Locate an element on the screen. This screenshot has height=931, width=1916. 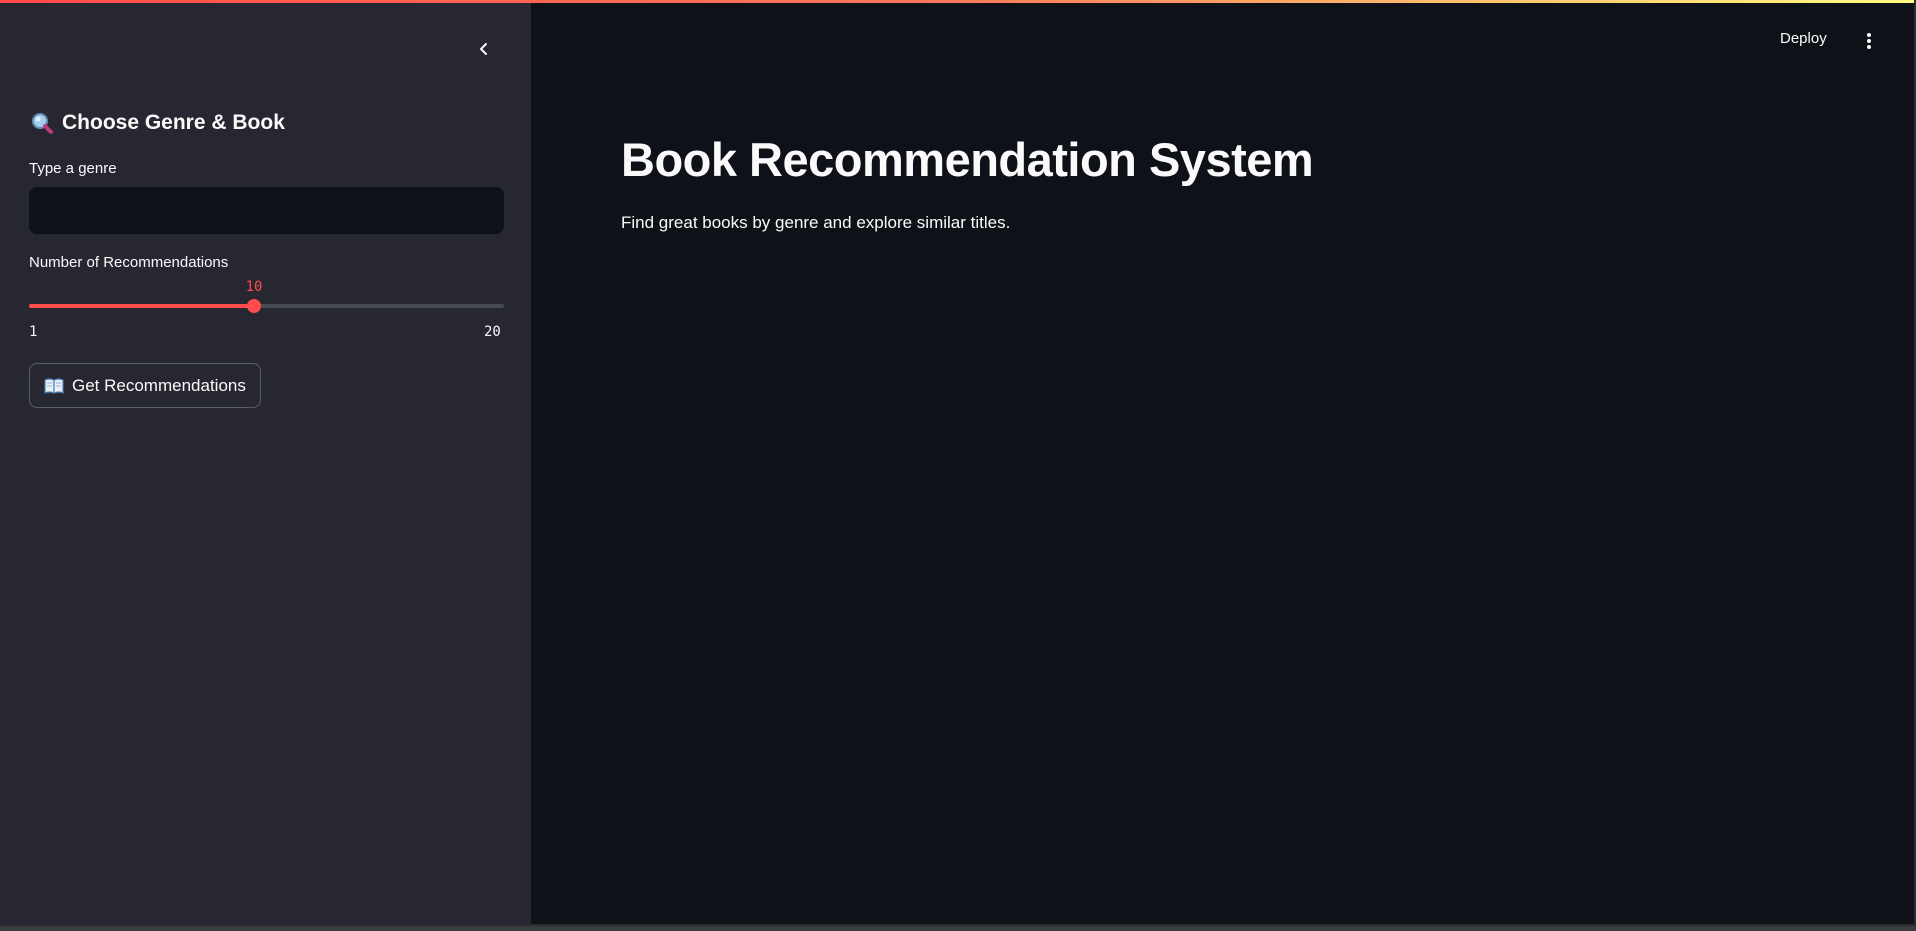
sidebar-title-text: Choose Genre & Book is located at coordinates (173, 122).